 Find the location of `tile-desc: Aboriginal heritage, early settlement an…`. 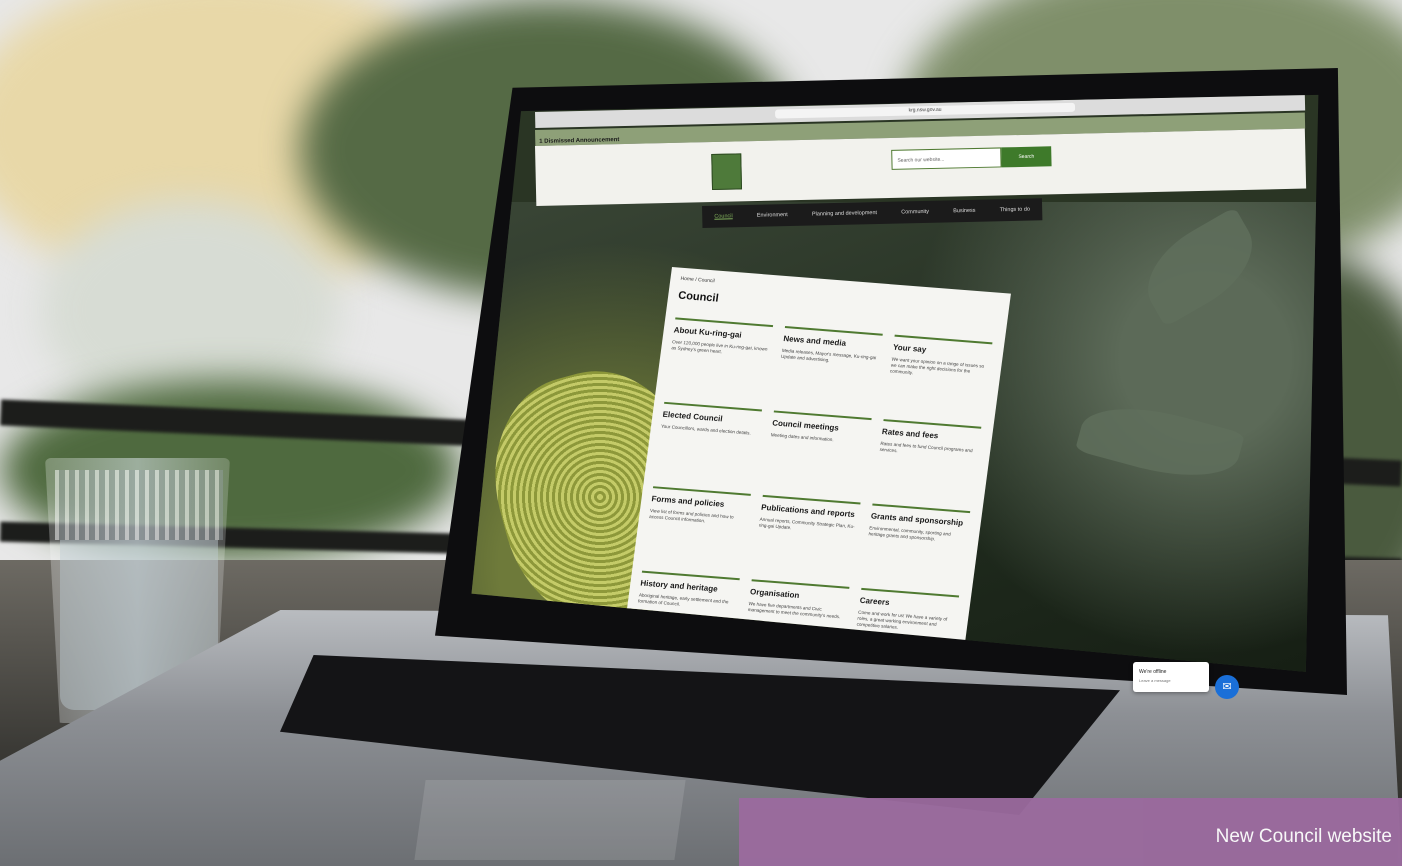

tile-desc: Aboriginal heritage, early settlement an… is located at coordinates (683, 599).